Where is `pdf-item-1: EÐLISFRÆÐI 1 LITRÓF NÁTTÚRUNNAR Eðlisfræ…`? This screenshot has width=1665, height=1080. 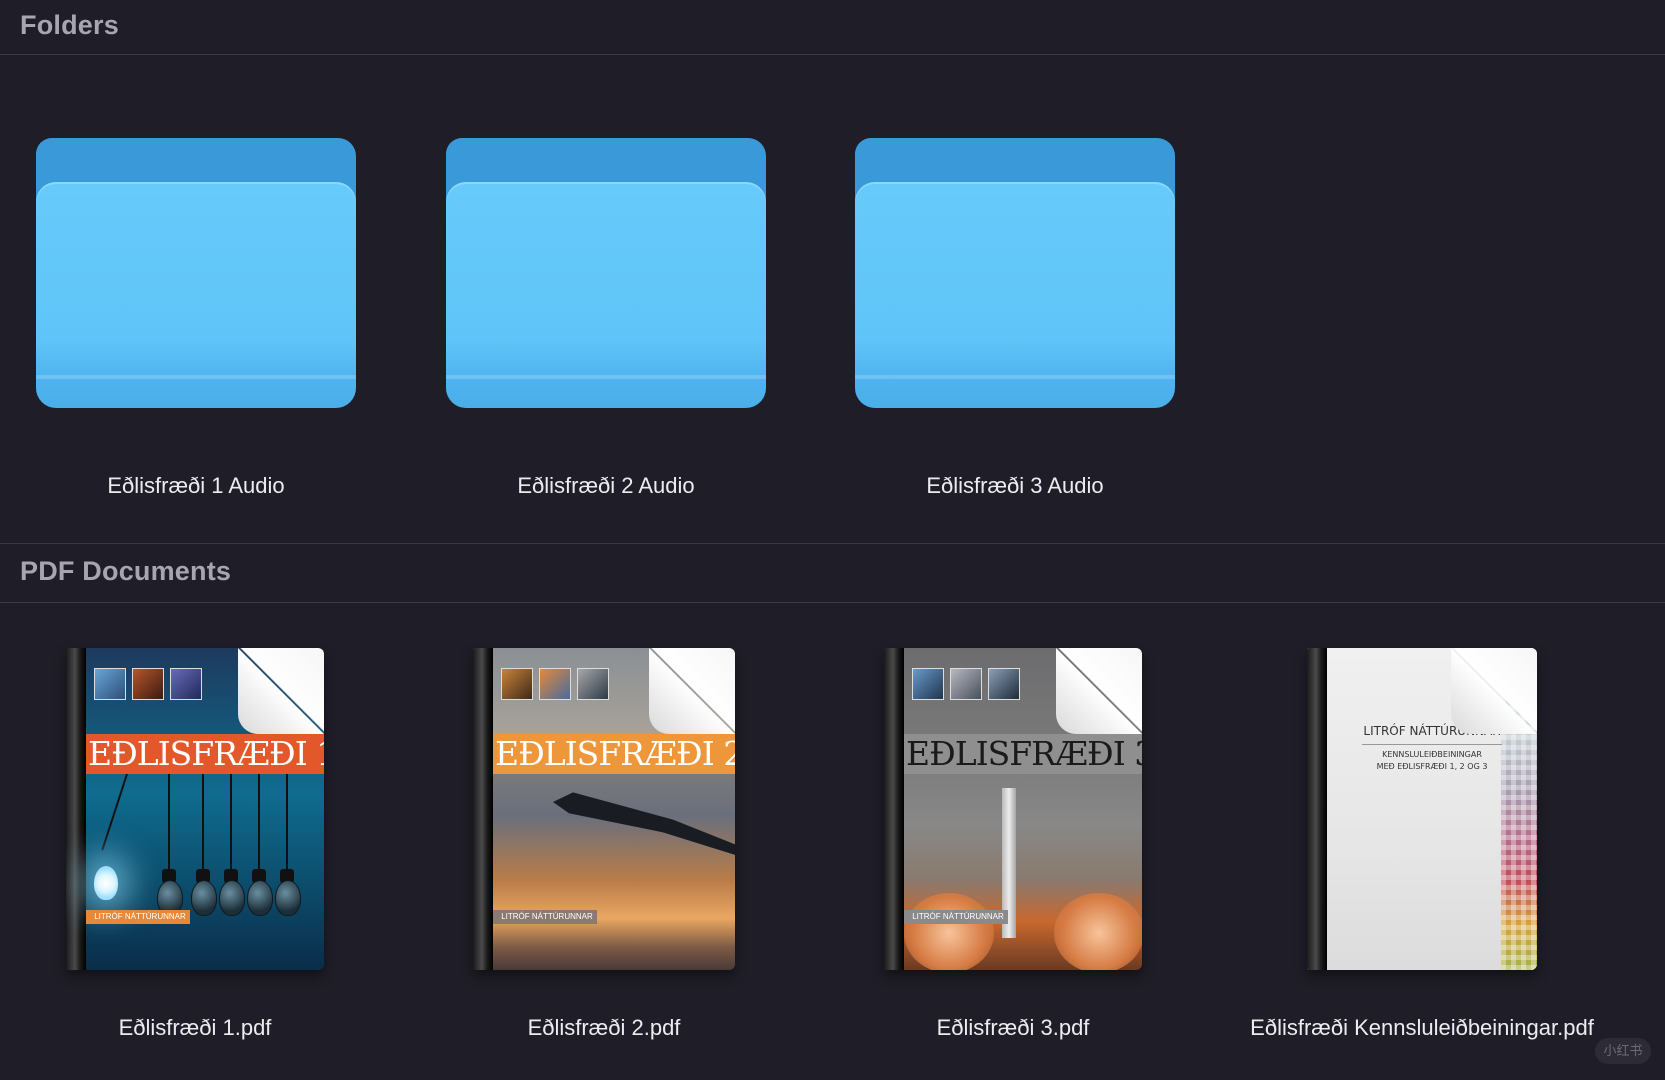 pdf-item-1: EÐLISFRÆÐI 1 LITRÓF NÁTTÚRUNNAR Eðlisfræ… is located at coordinates (195, 848).